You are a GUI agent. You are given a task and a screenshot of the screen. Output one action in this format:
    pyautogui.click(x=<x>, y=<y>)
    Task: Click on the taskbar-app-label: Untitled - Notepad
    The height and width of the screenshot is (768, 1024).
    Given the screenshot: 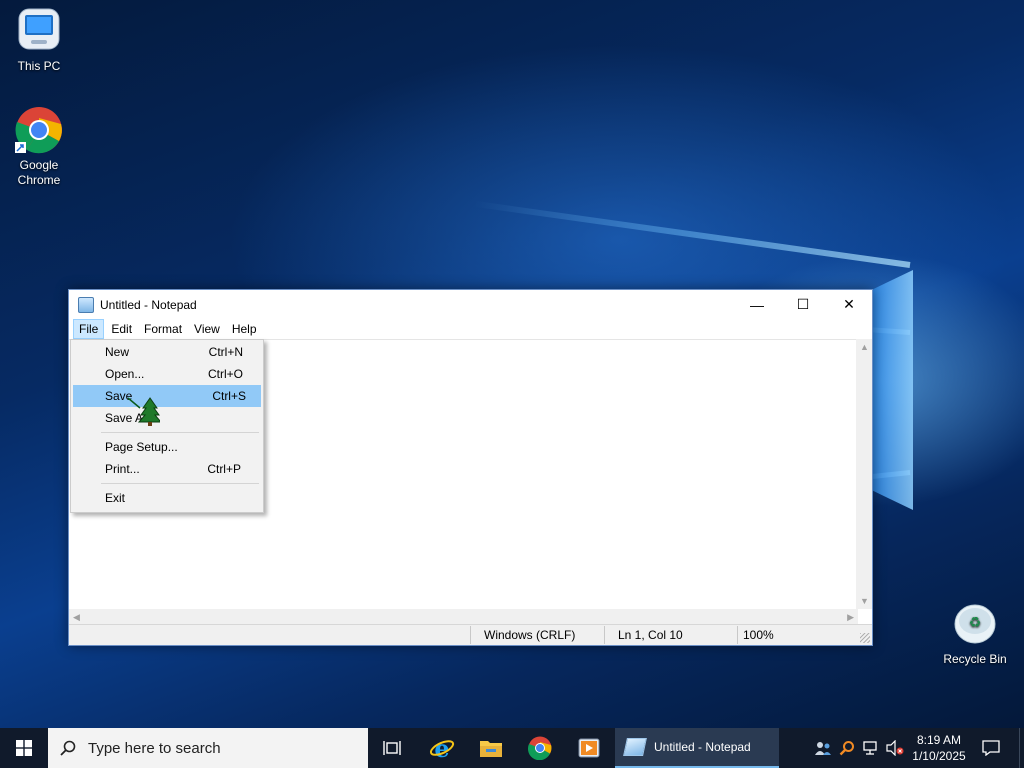 What is the action you would take?
    pyautogui.click(x=702, y=747)
    